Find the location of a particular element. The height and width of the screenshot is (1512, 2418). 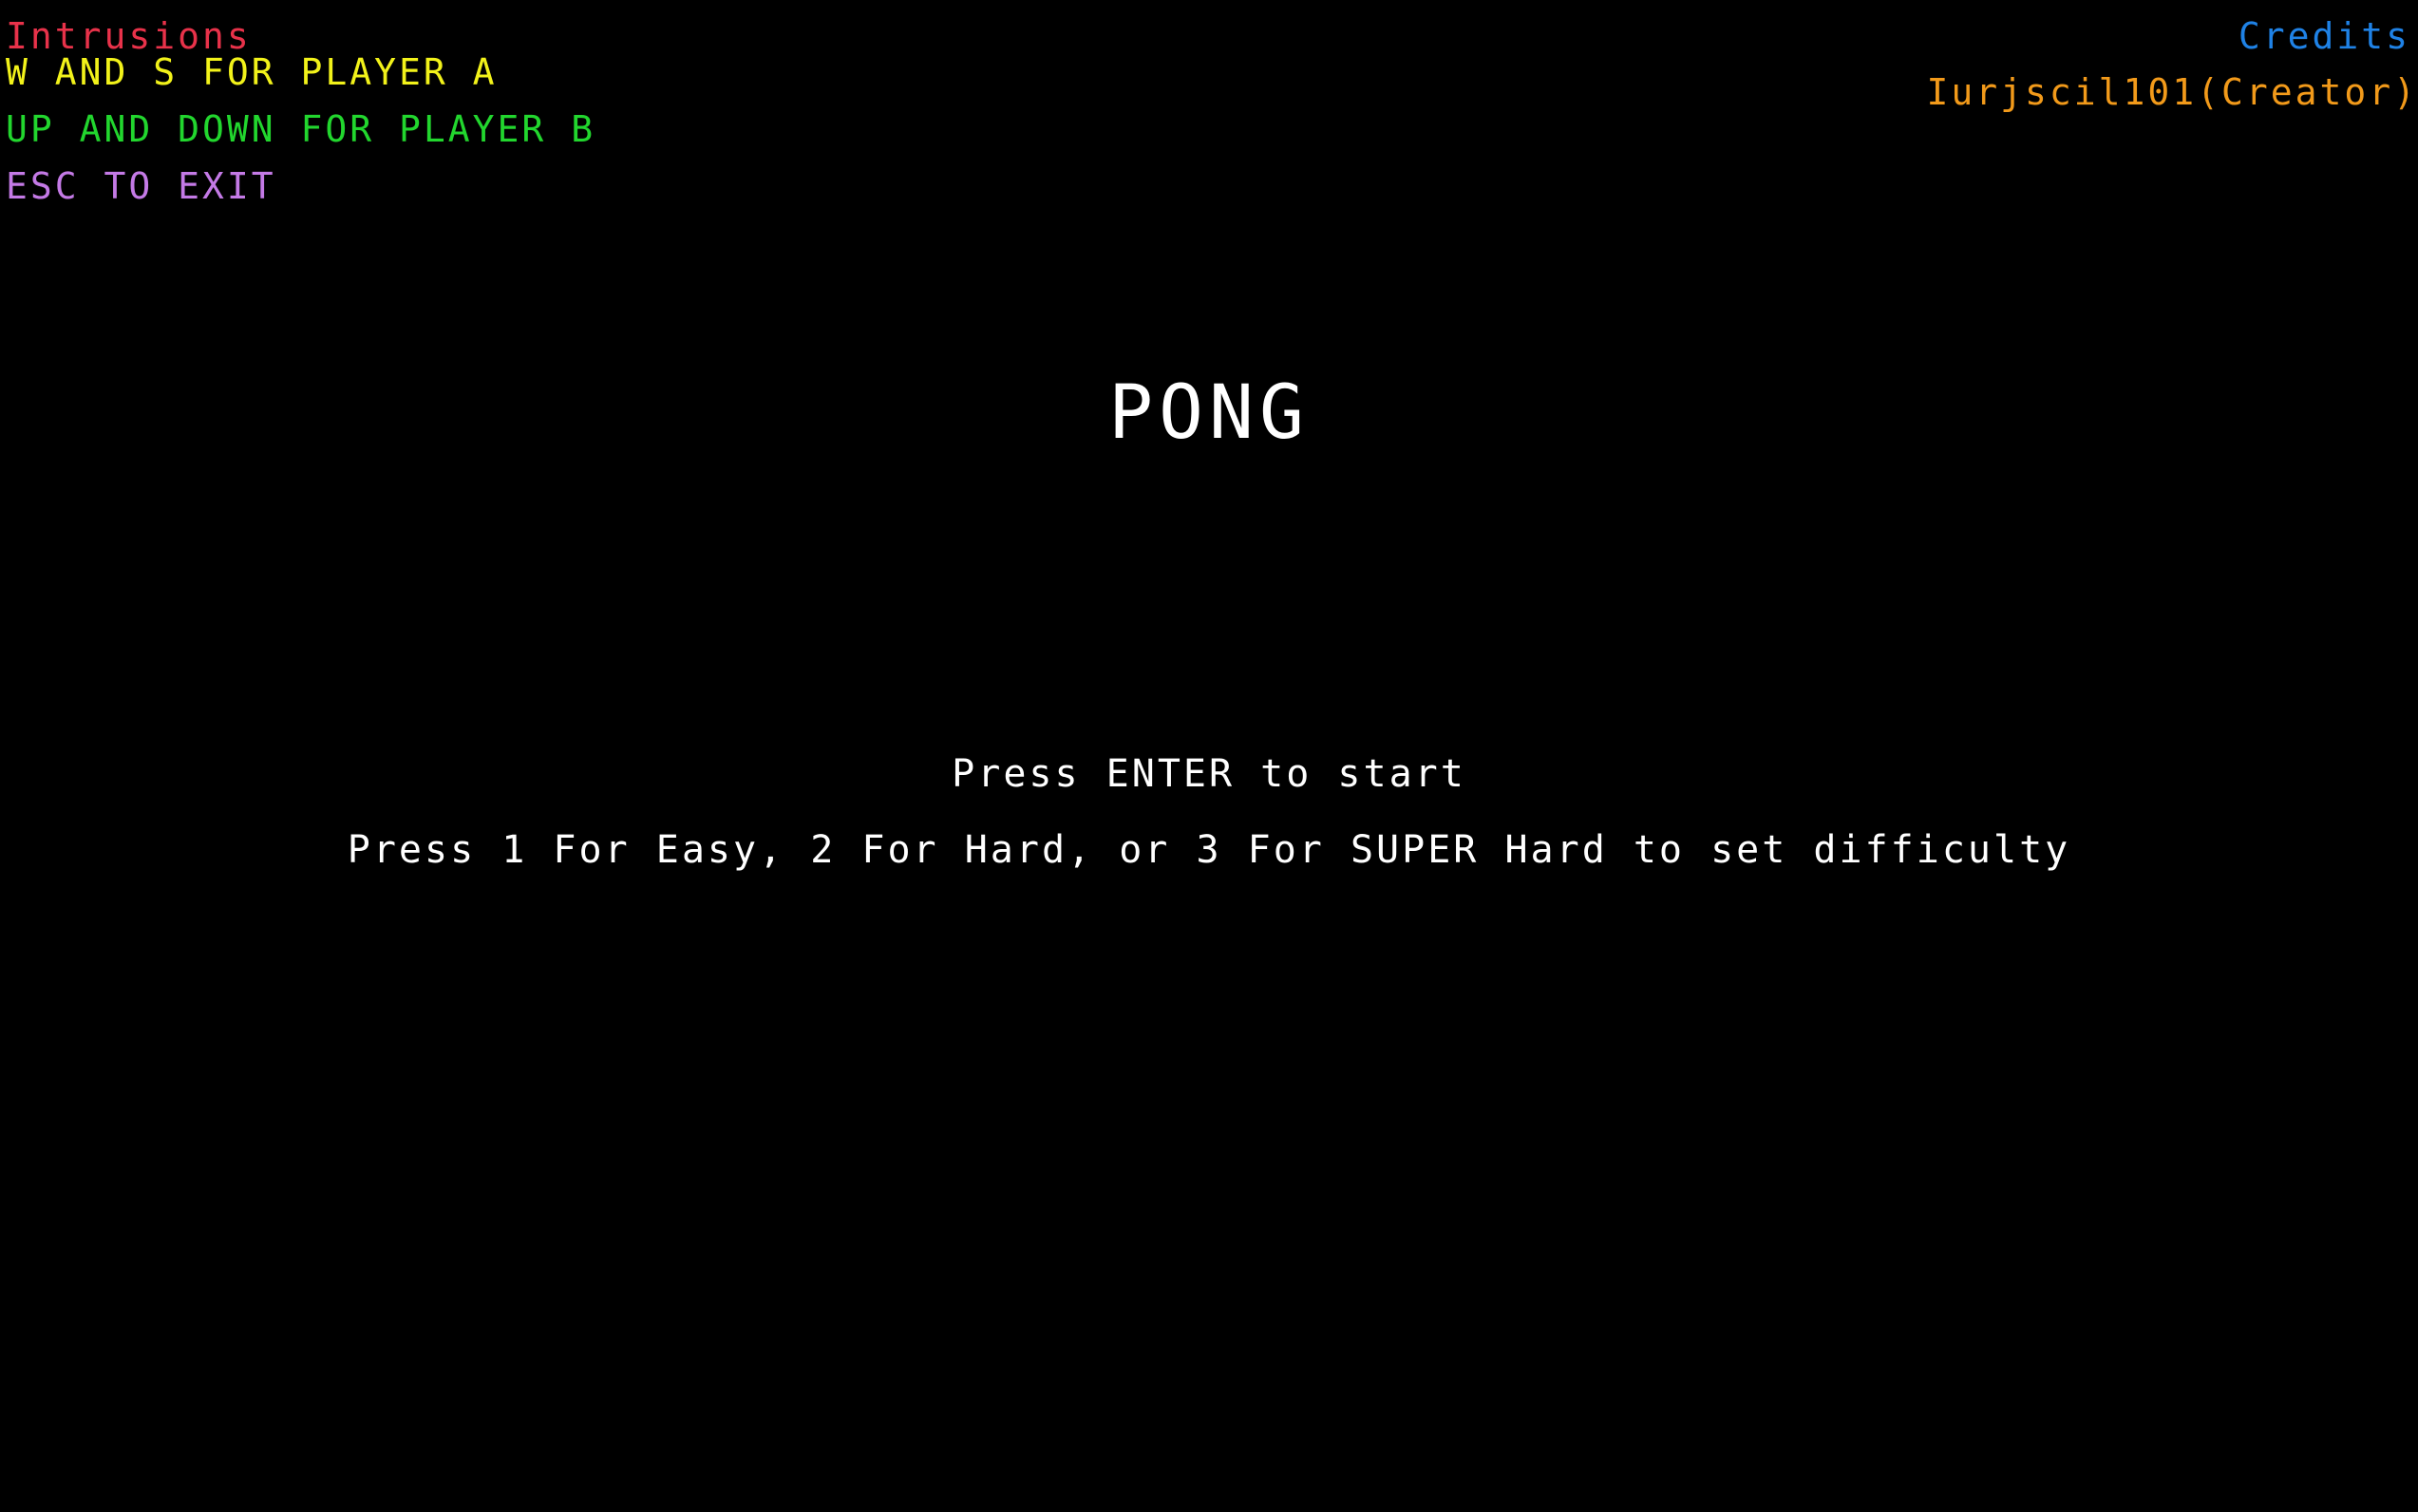

instruction-exit: ESC TO EXIT is located at coordinates (141, 186).